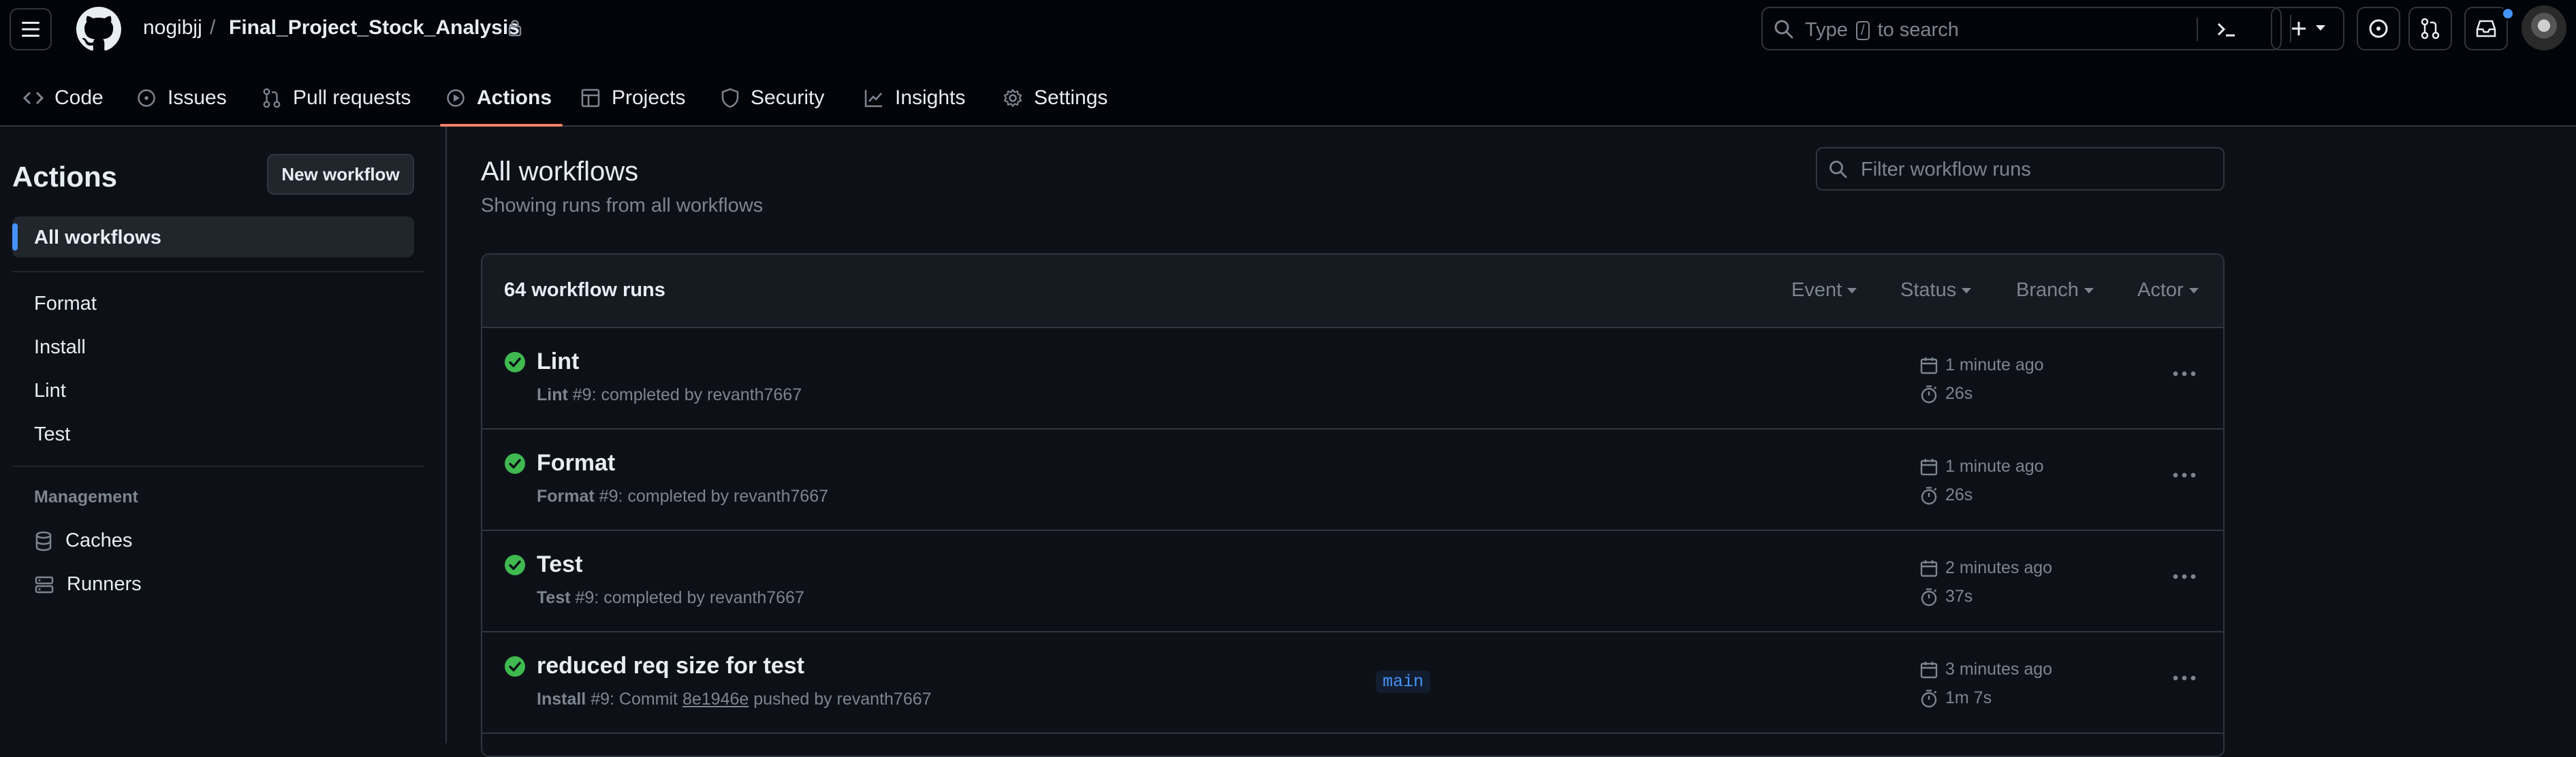 The image size is (2576, 757). I want to click on run-duration: 26s, so click(1946, 495).